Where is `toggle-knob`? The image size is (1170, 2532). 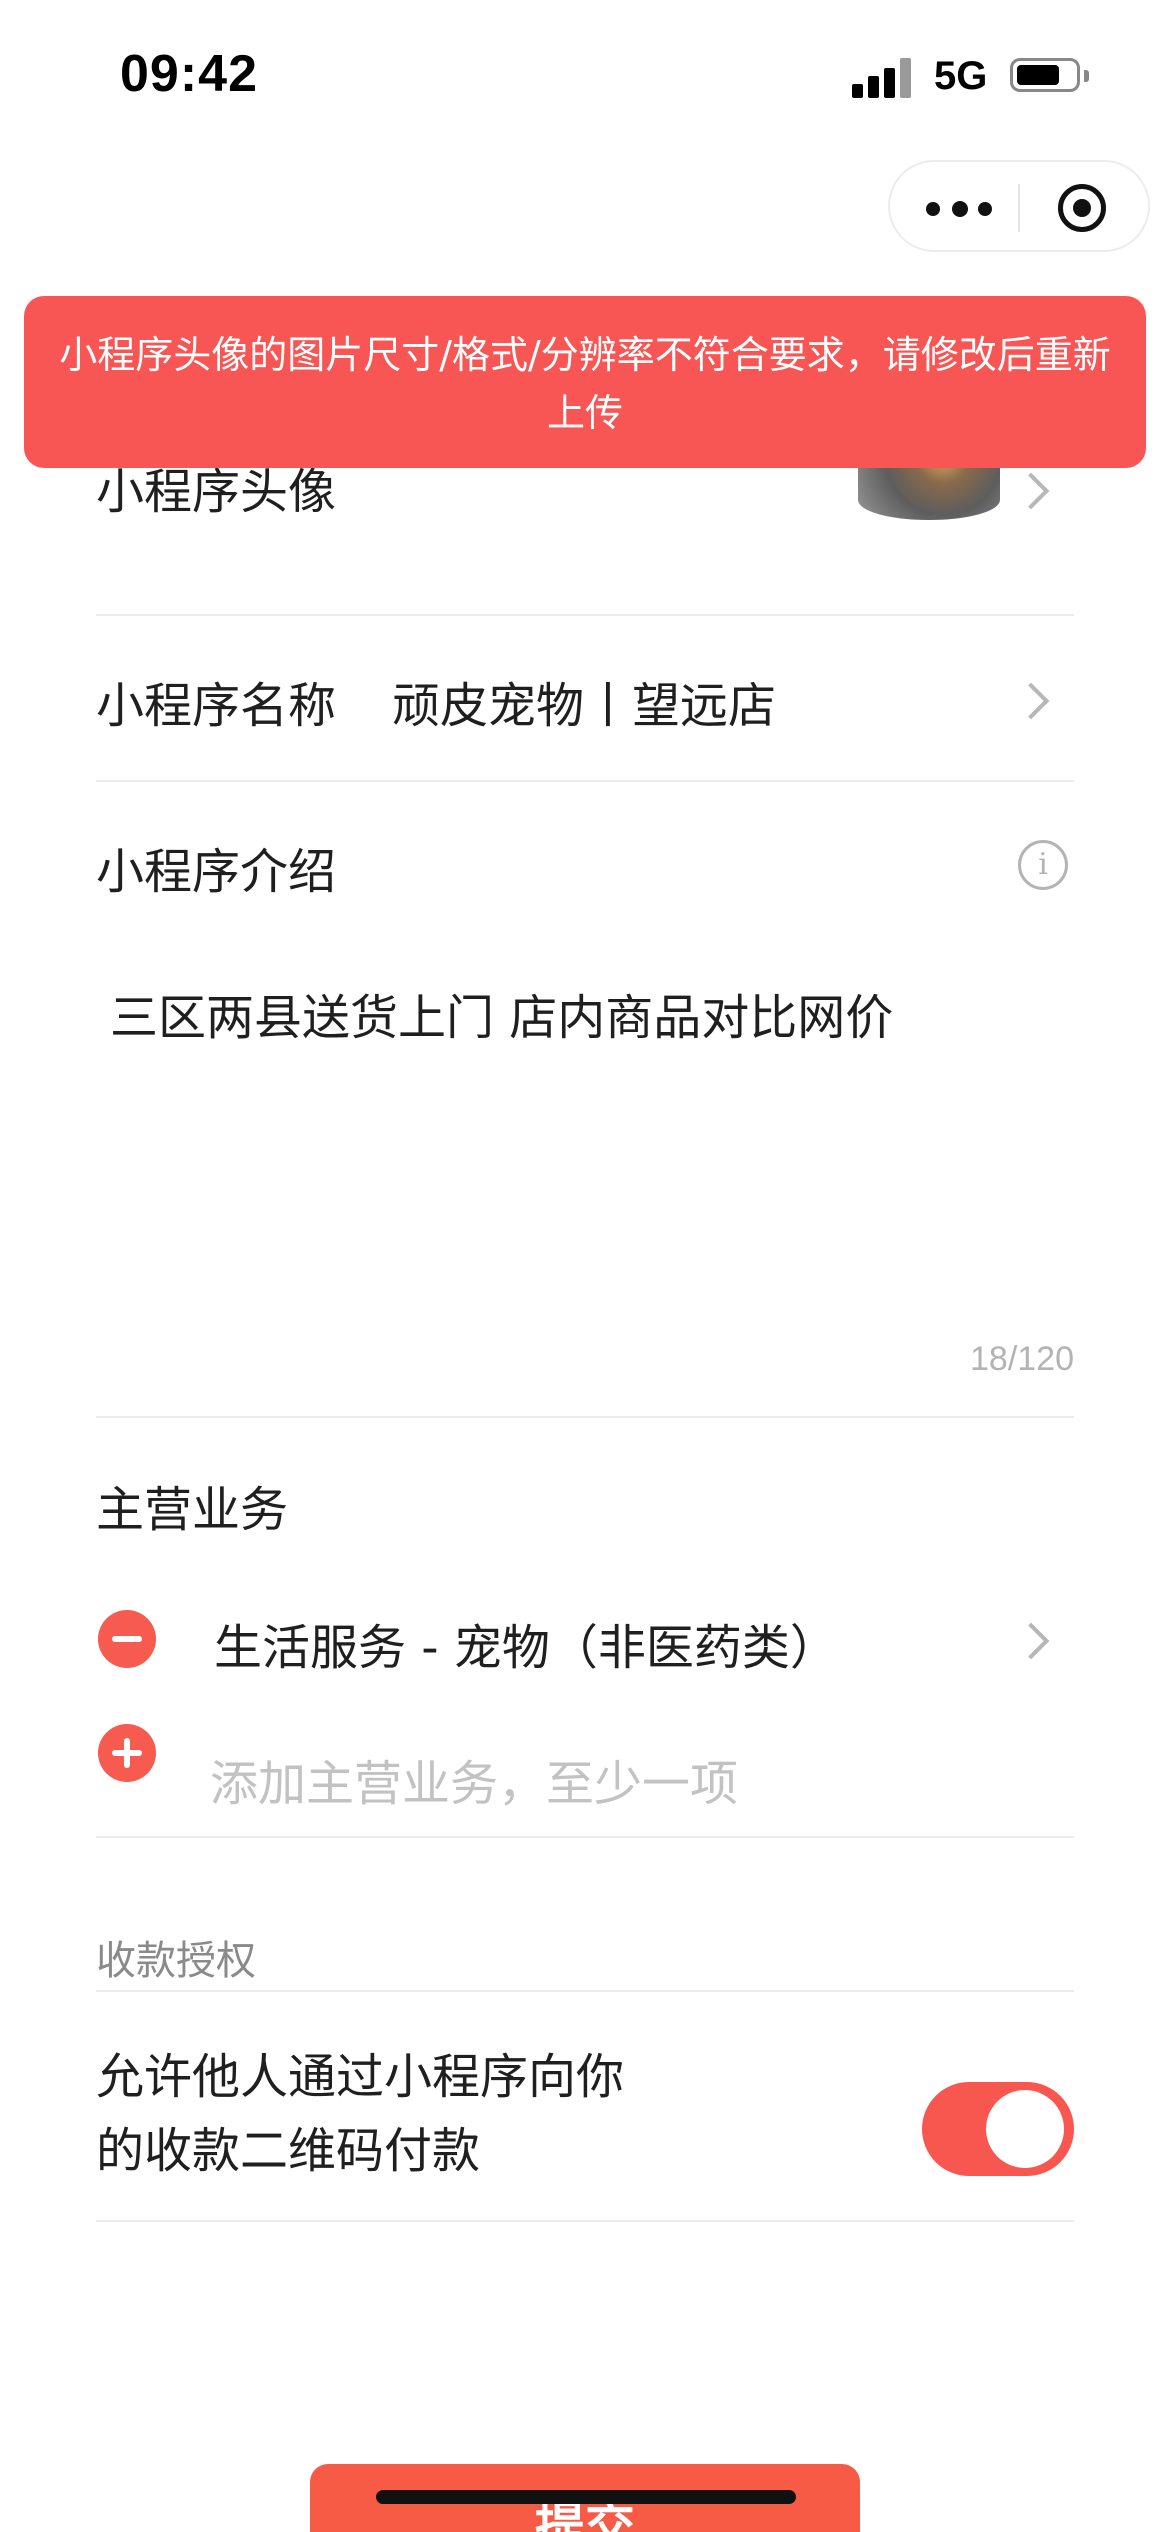 toggle-knob is located at coordinates (1025, 2129).